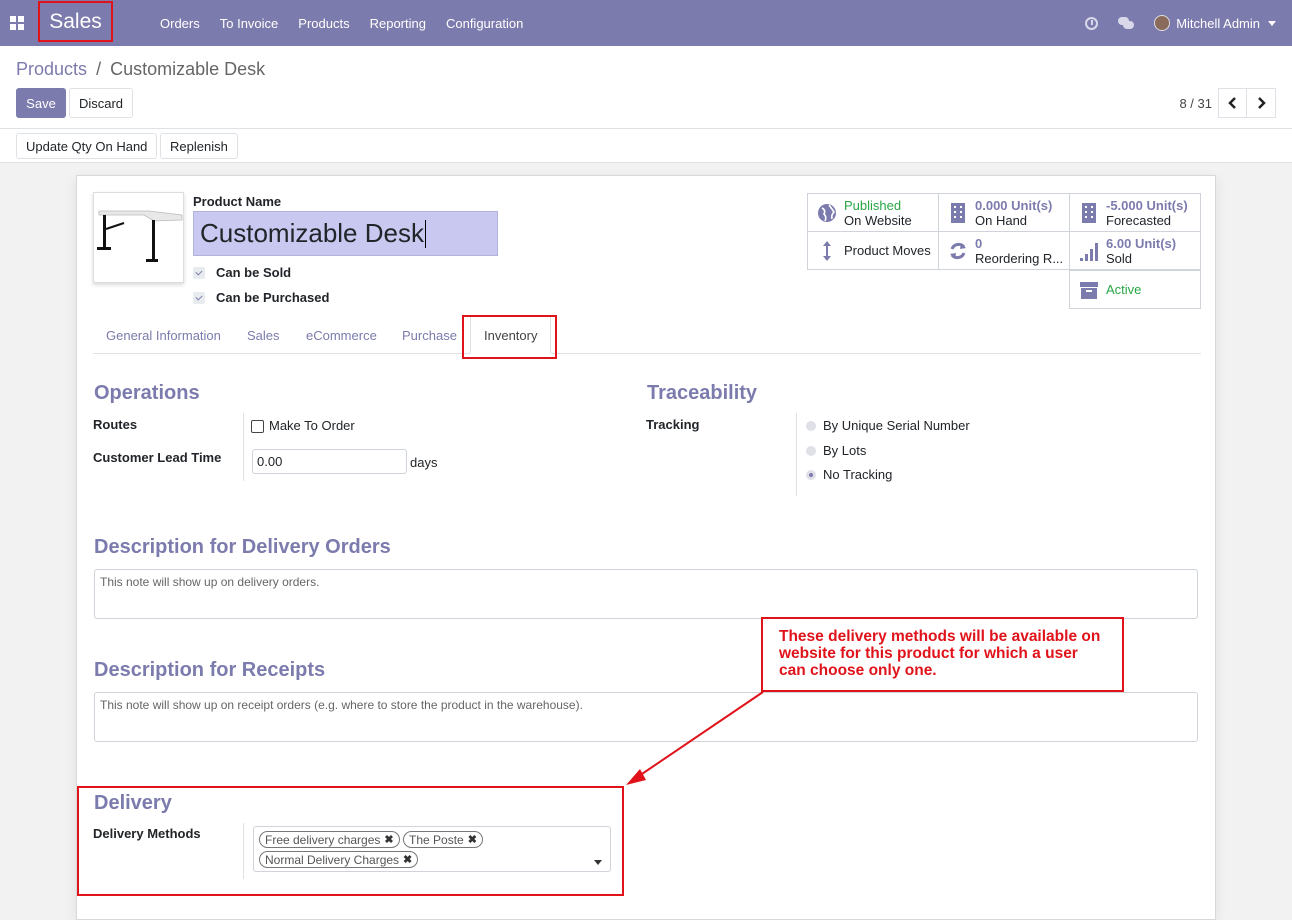 The height and width of the screenshot is (920, 1292). Describe the element at coordinates (887, 250) in the screenshot. I see `product-moves-label: Product Moves` at that location.